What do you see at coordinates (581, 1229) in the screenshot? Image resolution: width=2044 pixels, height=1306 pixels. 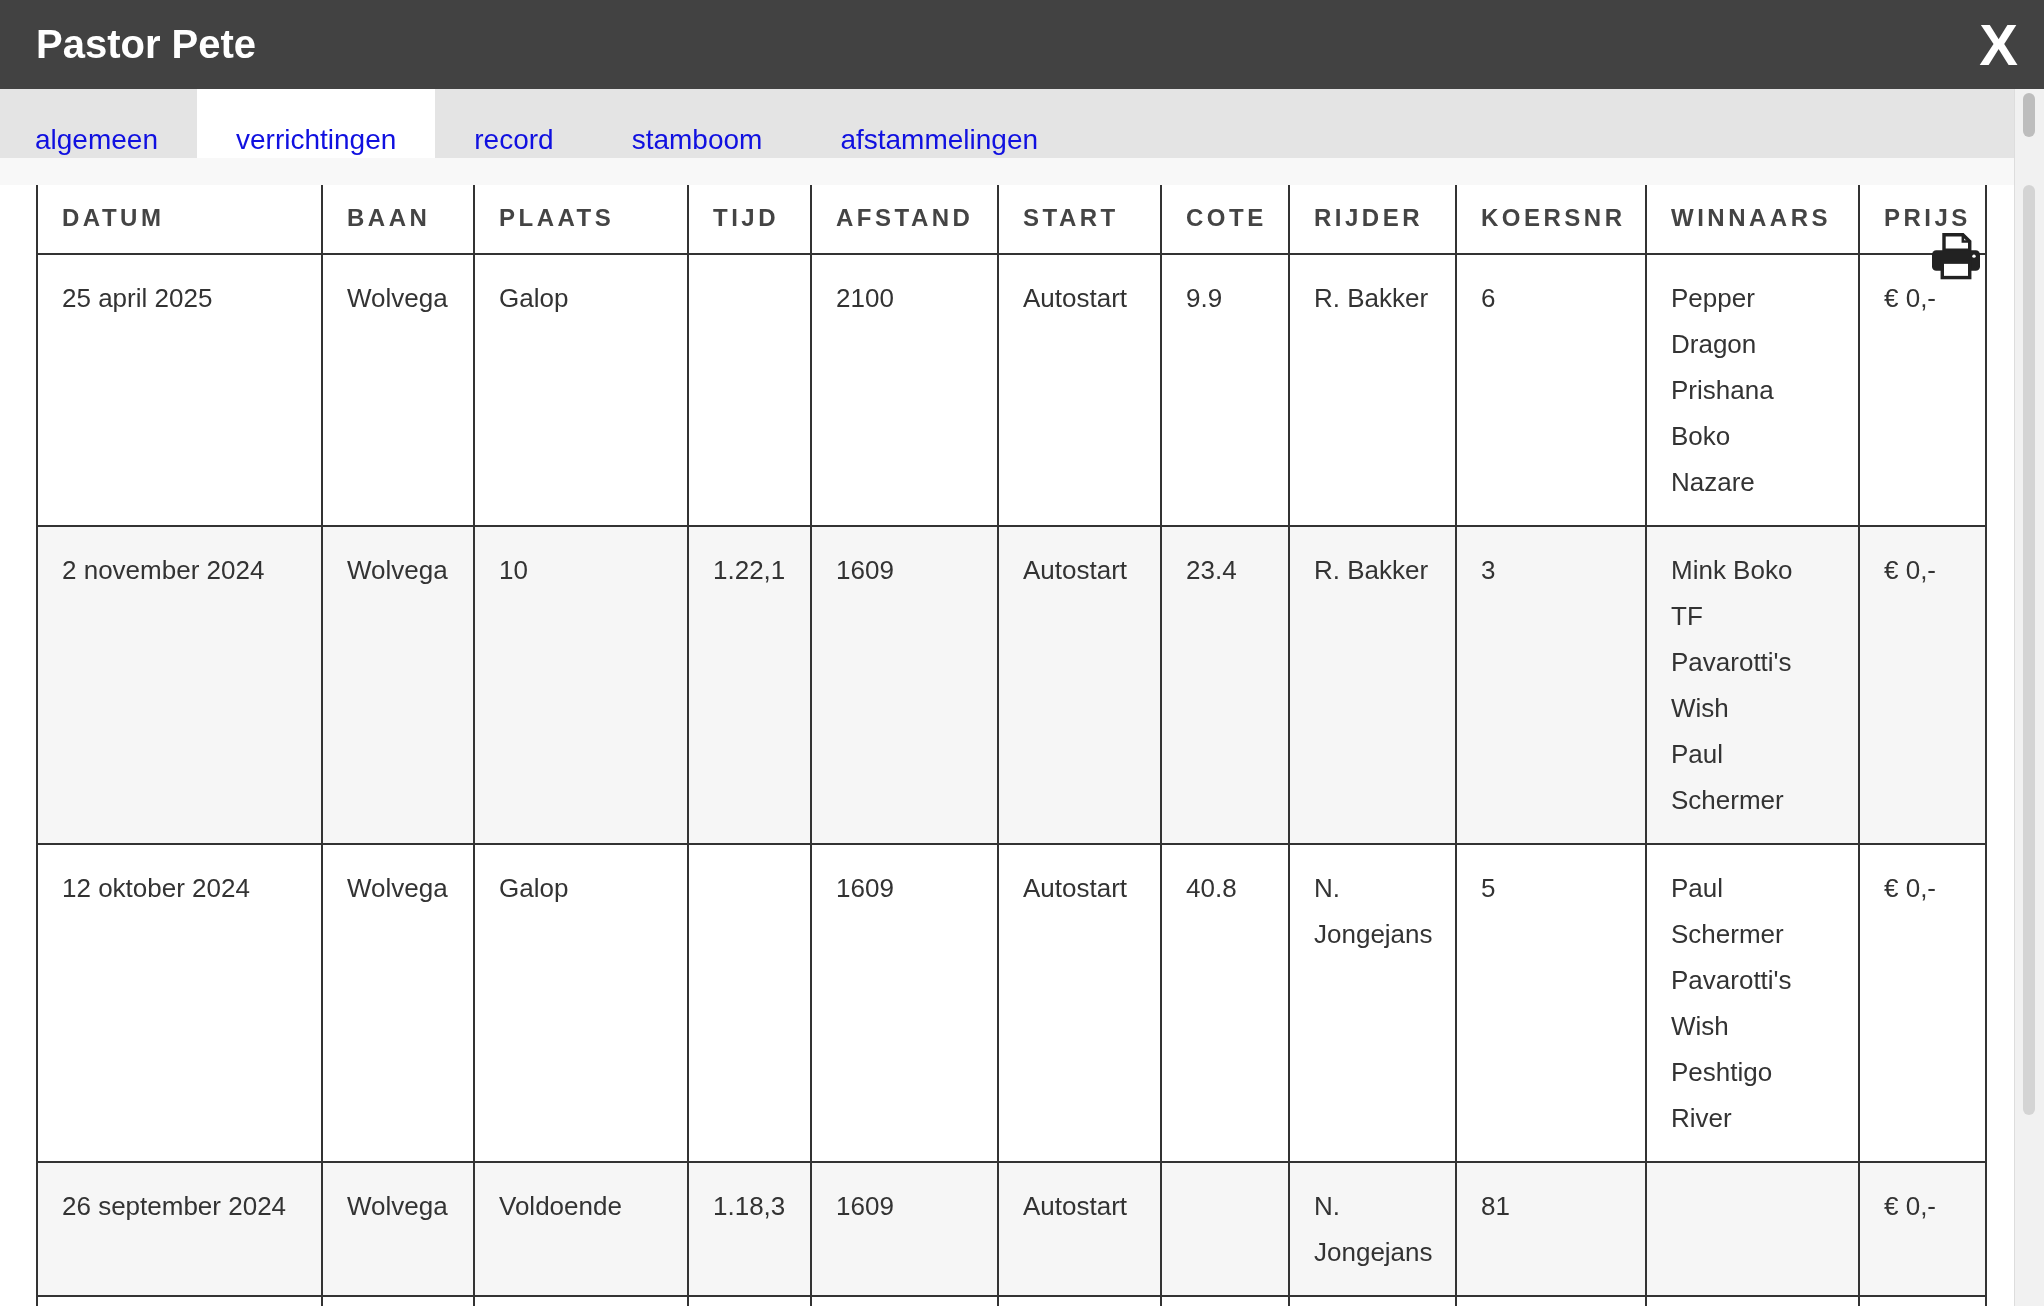 I see `table-cell: Voldoende` at bounding box center [581, 1229].